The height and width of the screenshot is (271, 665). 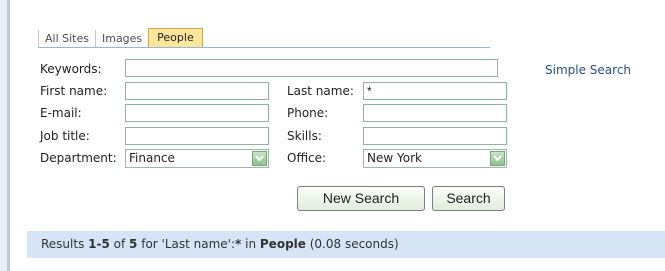 I want to click on job-title-input, so click(x=197, y=136).